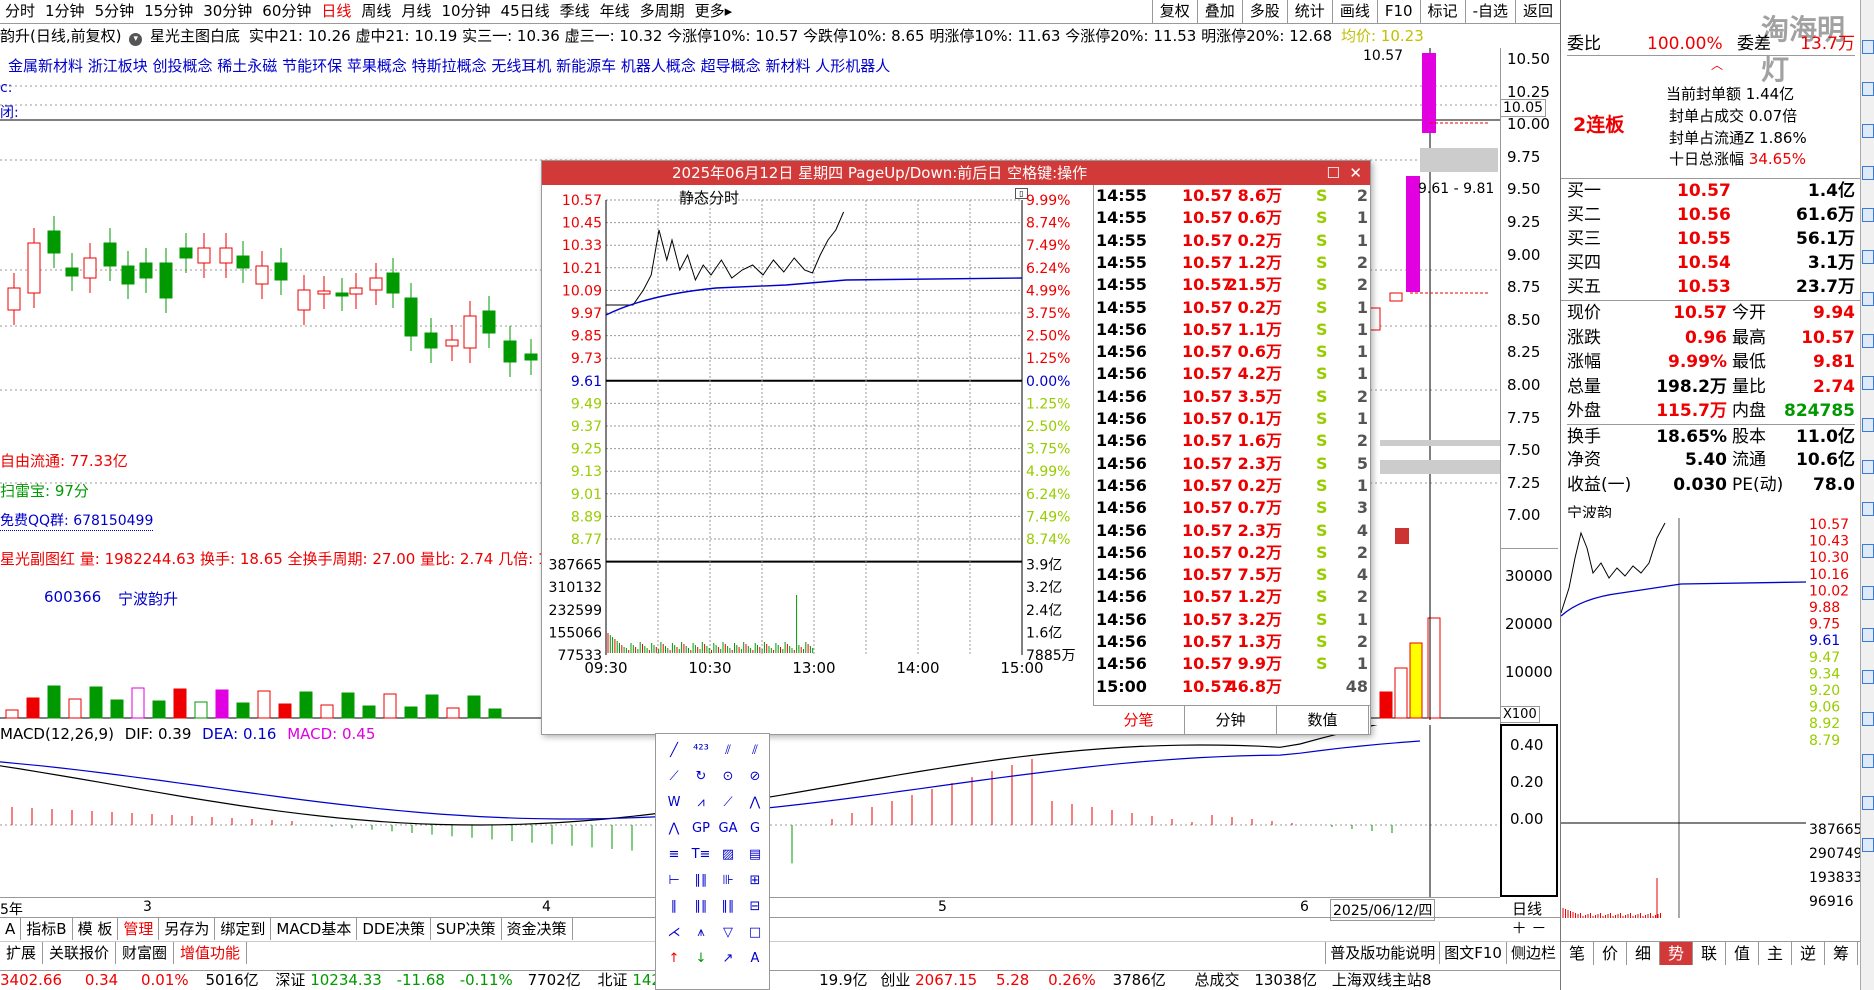  I want to click on bottom-link-1: 图文F10, so click(1472, 953).